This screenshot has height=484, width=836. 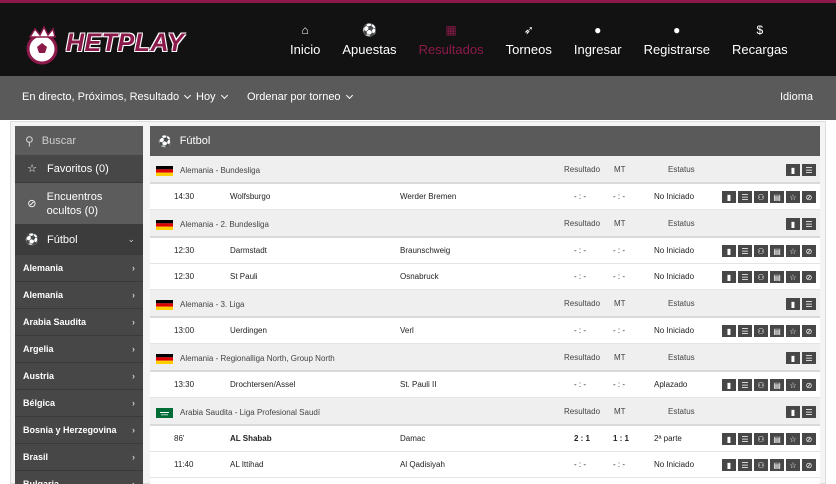 I want to click on nav-ingresar: ● Ingresar, so click(x=598, y=40).